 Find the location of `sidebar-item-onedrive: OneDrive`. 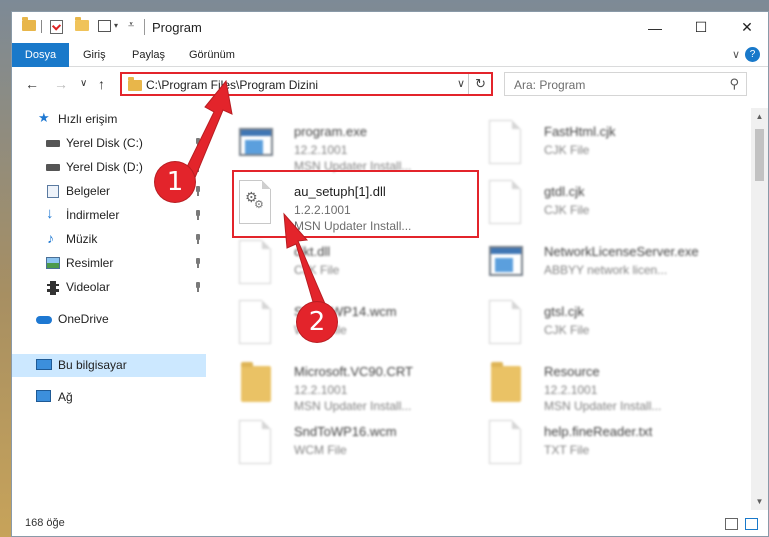

sidebar-item-onedrive: OneDrive is located at coordinates (109, 319).